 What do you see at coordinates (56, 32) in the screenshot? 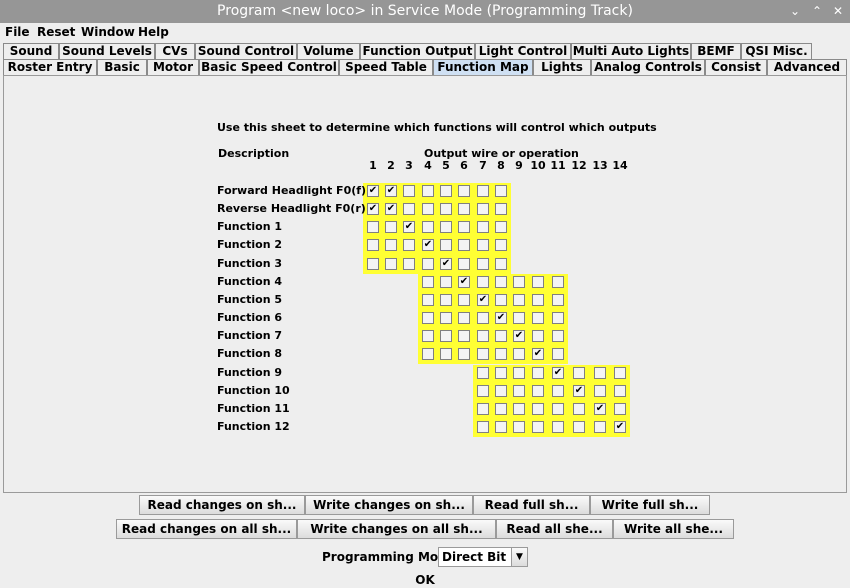
I see `menu-reset: Reset` at bounding box center [56, 32].